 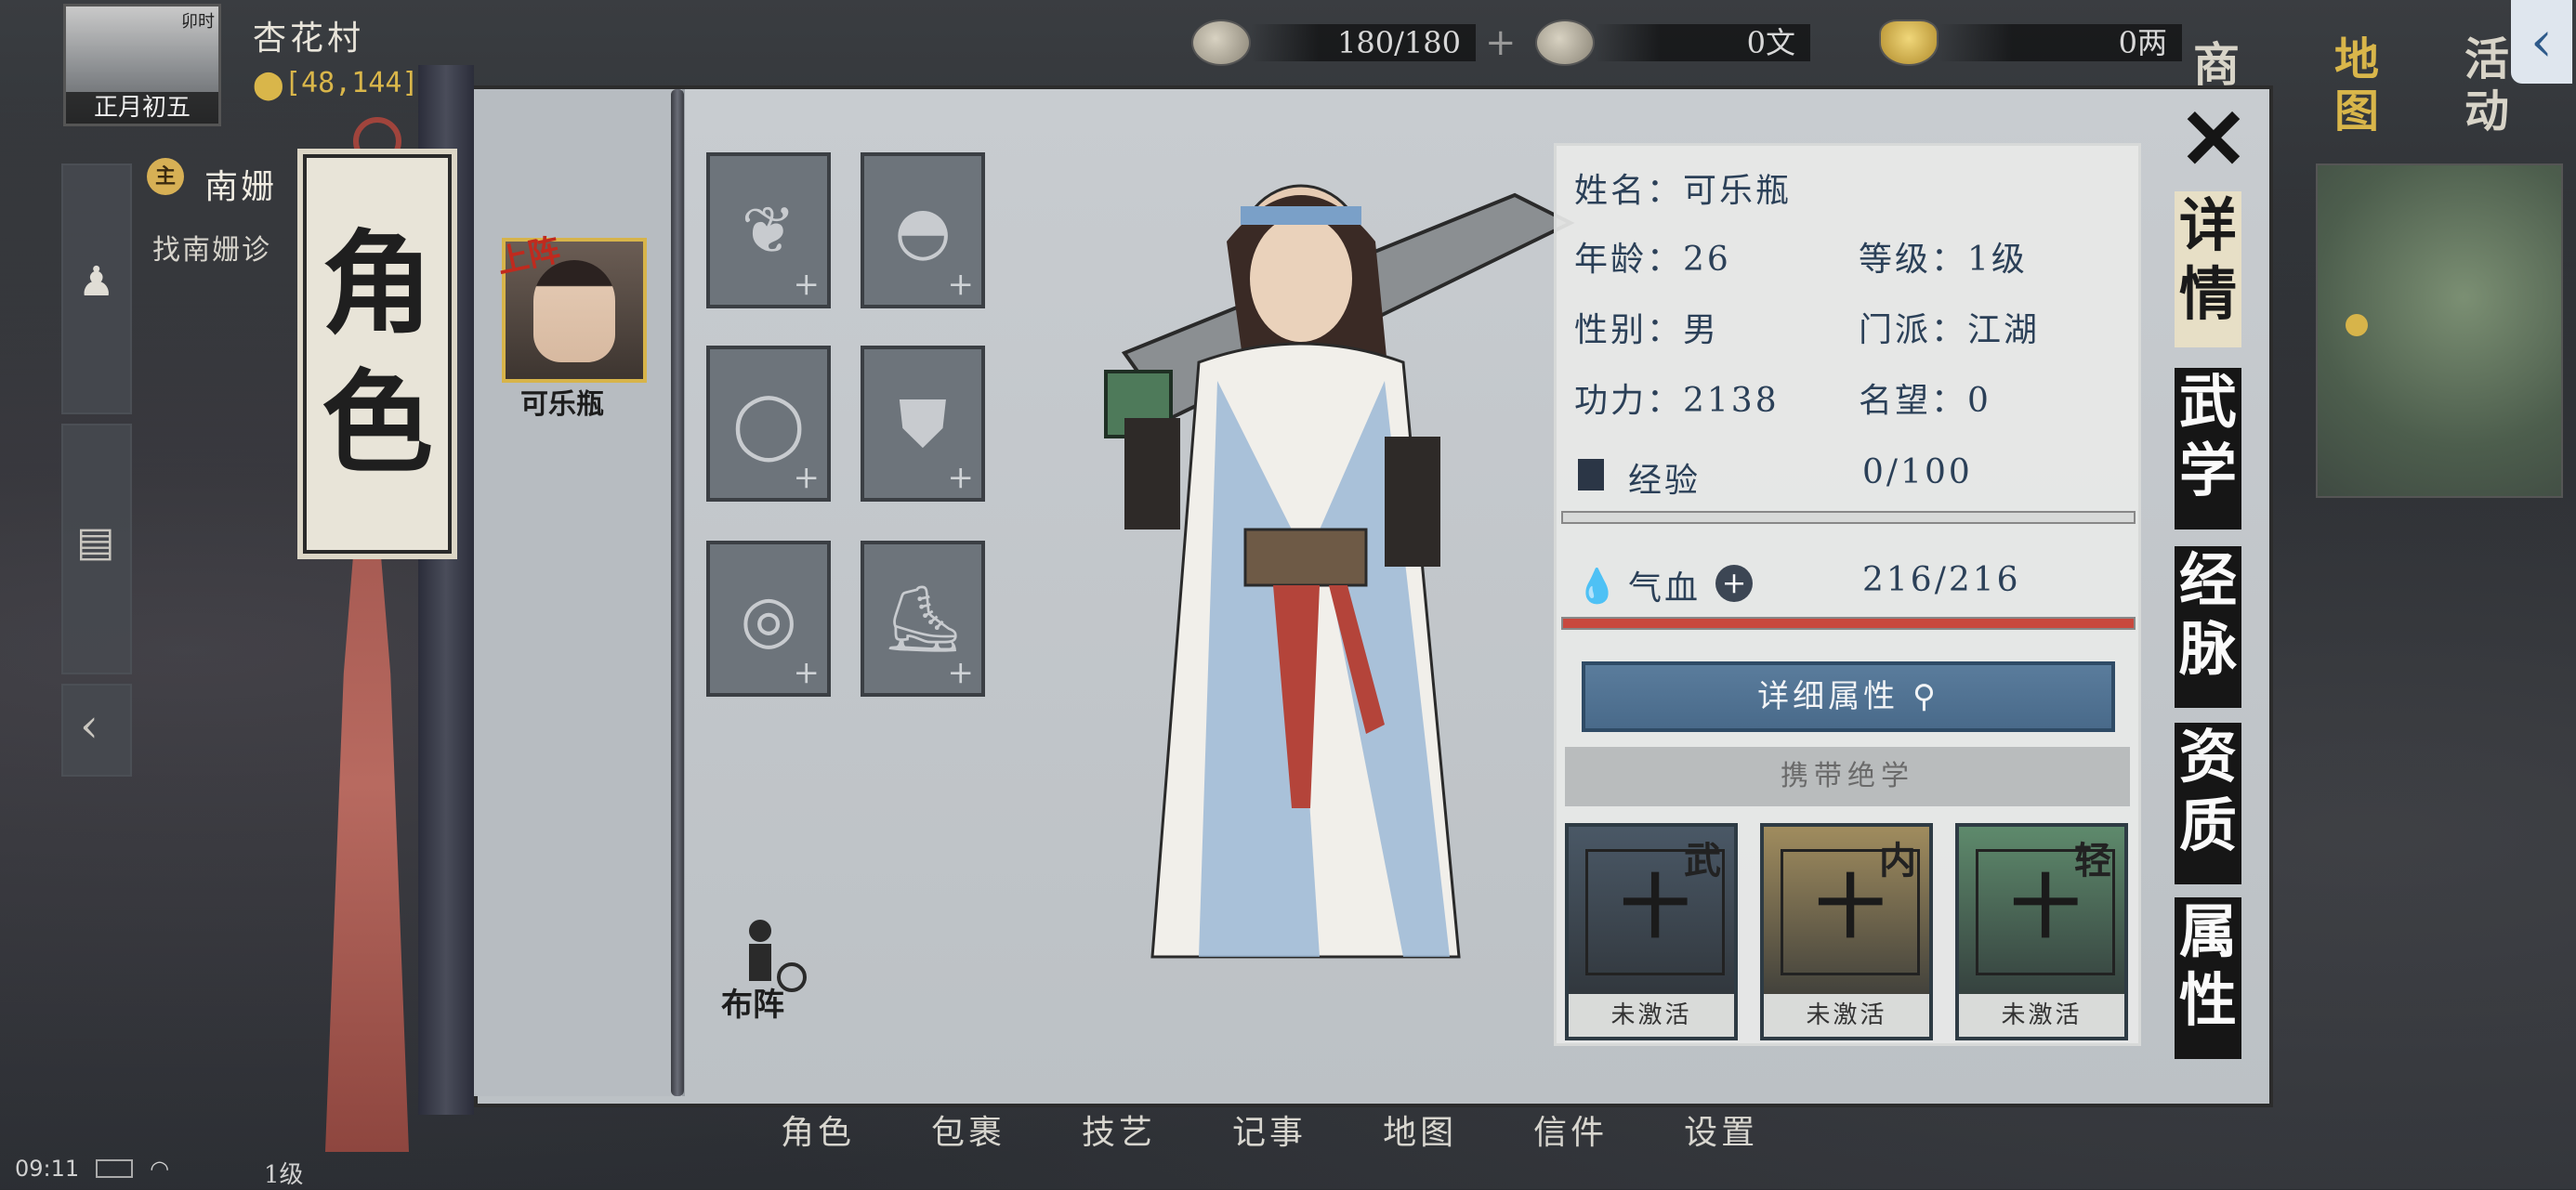 What do you see at coordinates (2207, 294) in the screenshot?
I see `tab-char: 情` at bounding box center [2207, 294].